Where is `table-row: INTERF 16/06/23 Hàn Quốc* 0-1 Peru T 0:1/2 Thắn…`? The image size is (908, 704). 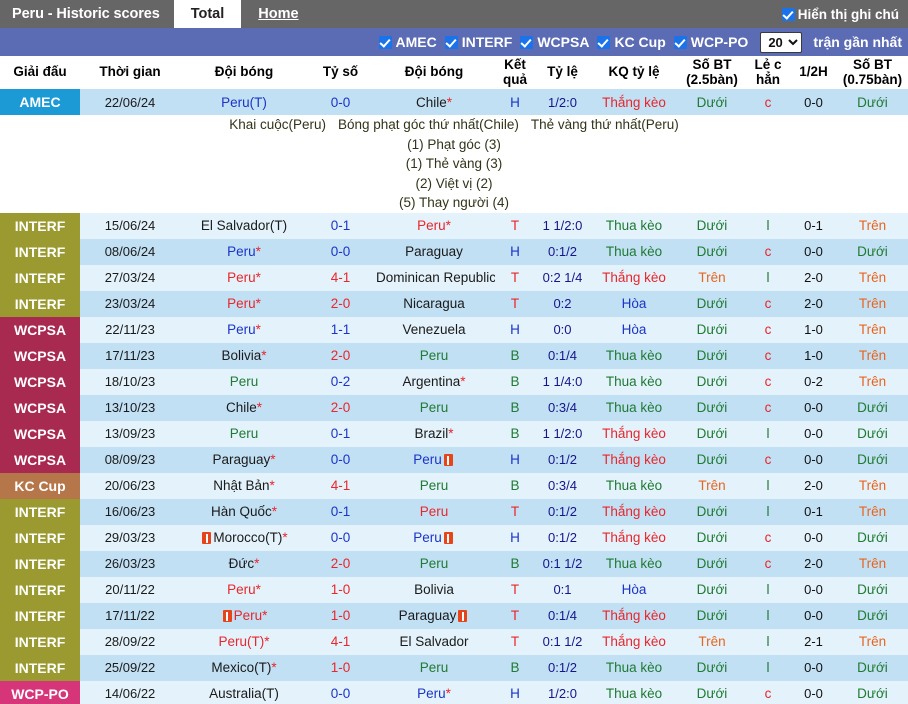 table-row: INTERF 16/06/23 Hàn Quốc* 0-1 Peru T 0:1/2 Thắn… is located at coordinates (454, 511).